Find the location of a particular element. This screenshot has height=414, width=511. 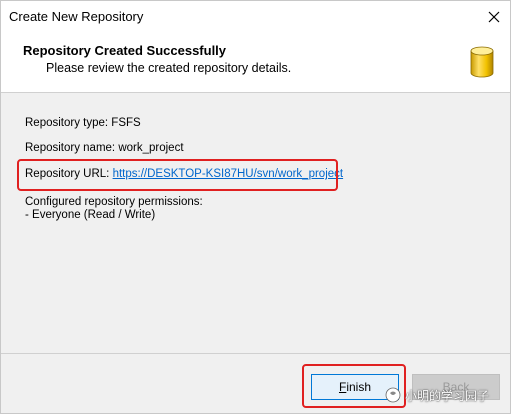

page-title: Repository Created Successfully is located at coordinates (125, 50).